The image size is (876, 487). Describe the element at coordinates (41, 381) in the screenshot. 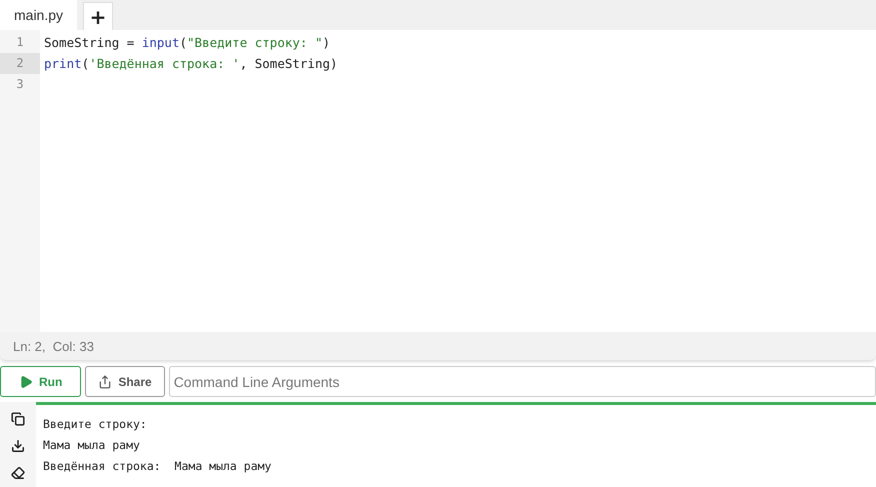

I see `run-button: Run` at that location.